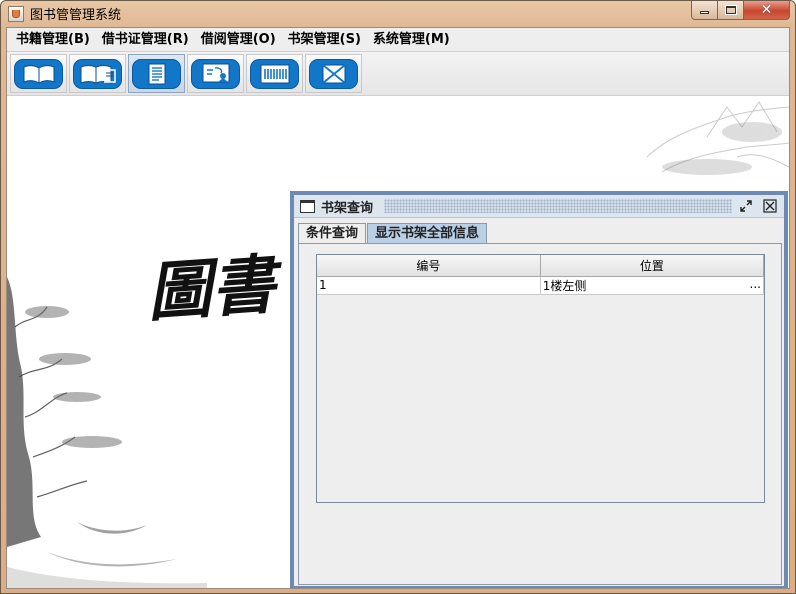 This screenshot has width=796, height=594. I want to click on books-icon, so click(97, 73).